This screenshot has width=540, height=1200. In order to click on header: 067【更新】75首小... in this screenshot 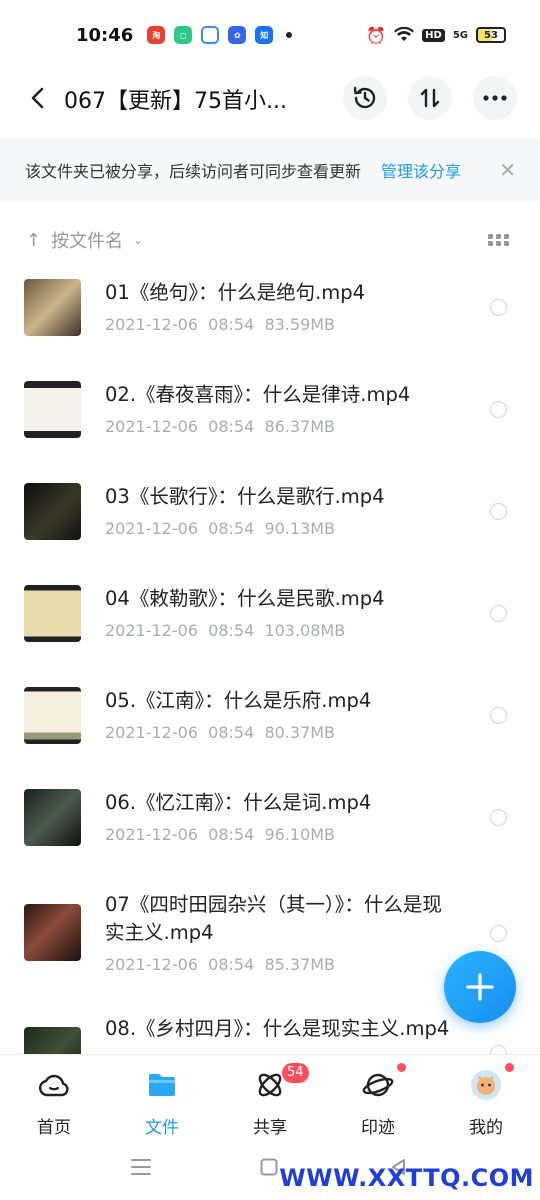, I will do `click(270, 98)`.